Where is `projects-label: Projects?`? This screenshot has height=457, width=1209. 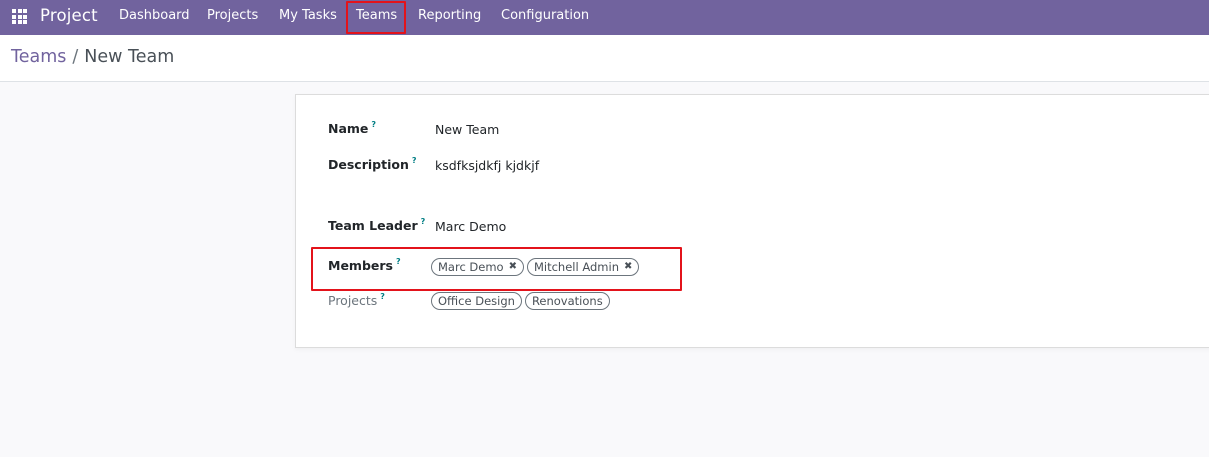 projects-label: Projects? is located at coordinates (356, 300).